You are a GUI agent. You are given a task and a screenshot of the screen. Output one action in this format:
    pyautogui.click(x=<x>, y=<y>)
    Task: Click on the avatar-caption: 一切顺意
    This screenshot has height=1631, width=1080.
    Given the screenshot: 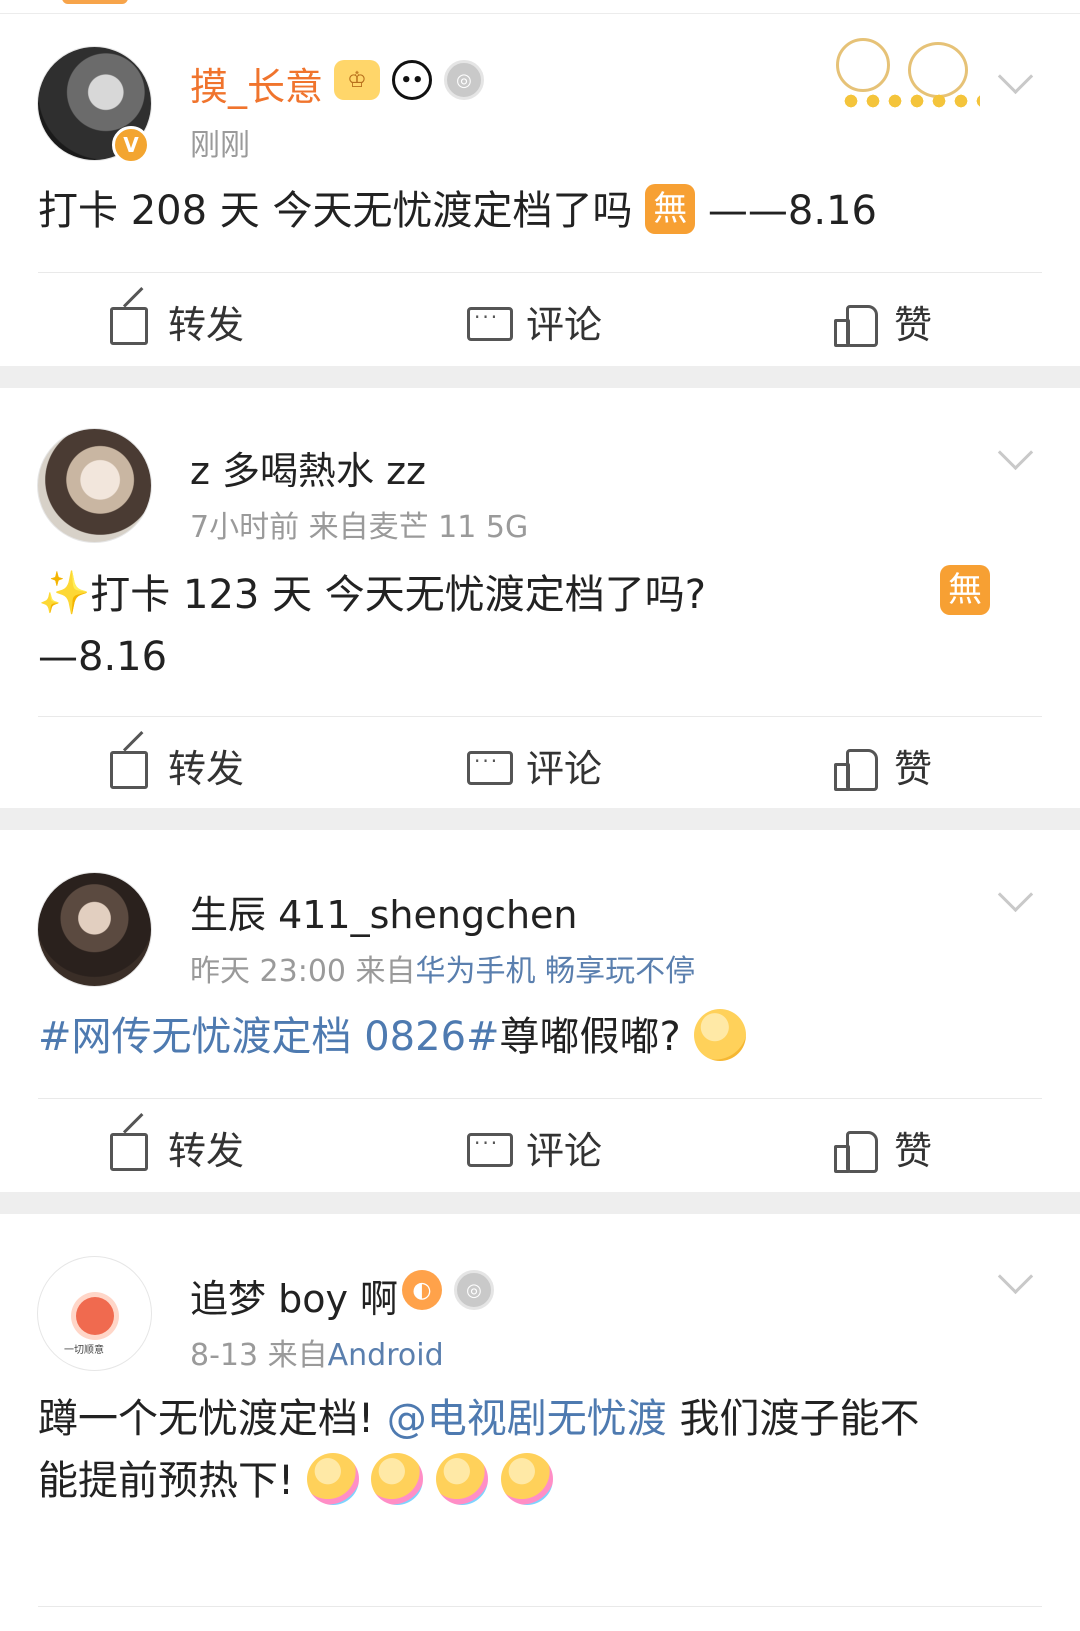 What is the action you would take?
    pyautogui.click(x=84, y=1350)
    